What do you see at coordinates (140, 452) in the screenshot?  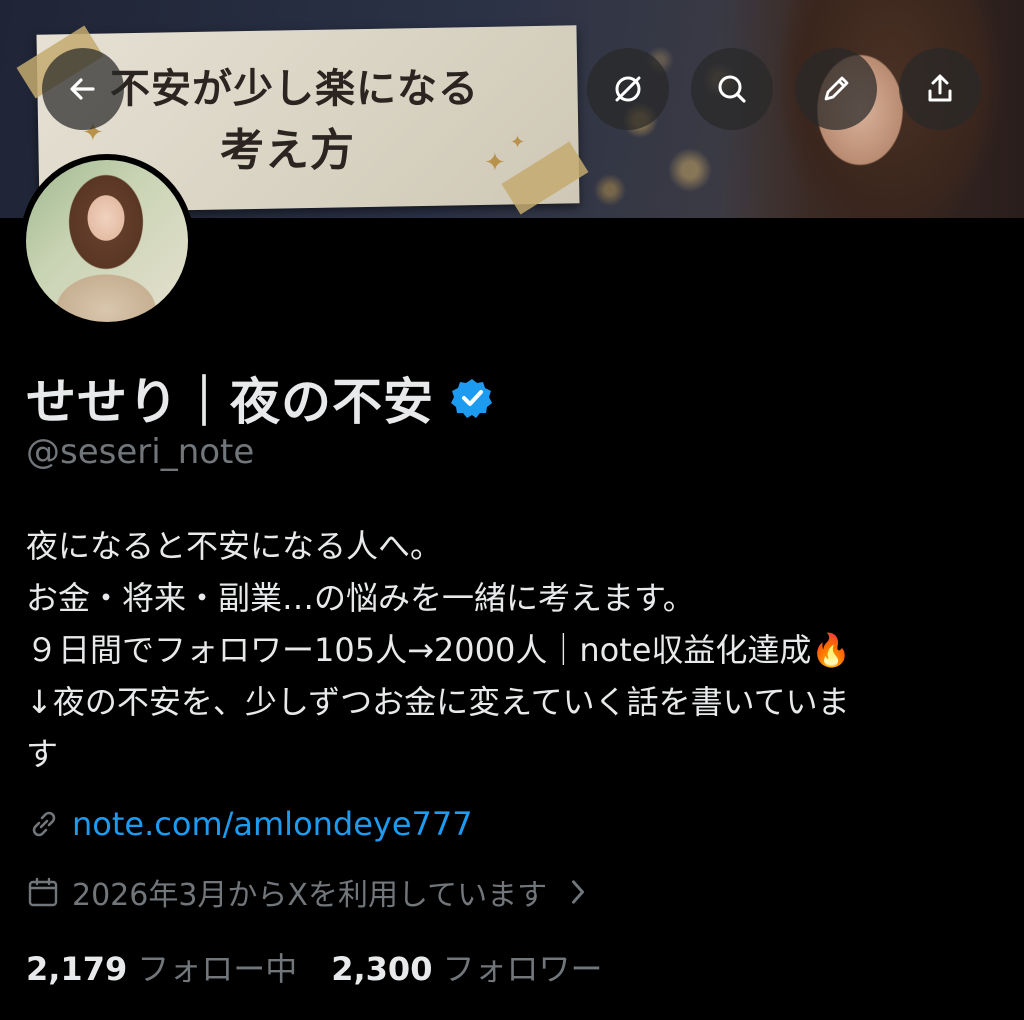 I see `user-handle: @seseri_note` at bounding box center [140, 452].